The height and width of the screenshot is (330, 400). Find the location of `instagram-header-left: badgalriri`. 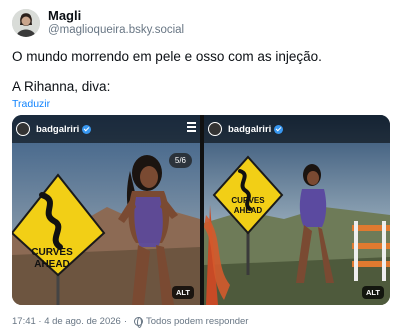

instagram-header-left: badgalriri is located at coordinates (106, 129).